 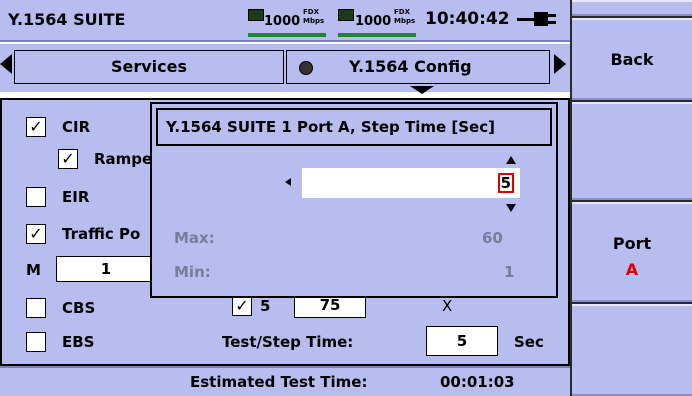 What do you see at coordinates (632, 8) in the screenshot?
I see `blank-softkey-top` at bounding box center [632, 8].